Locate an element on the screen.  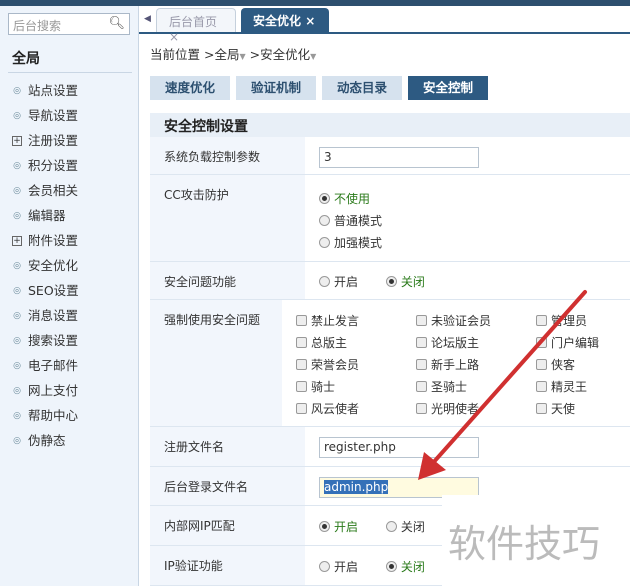
sidebar-item: ◎ 站点设置 is located at coordinates (45, 90).